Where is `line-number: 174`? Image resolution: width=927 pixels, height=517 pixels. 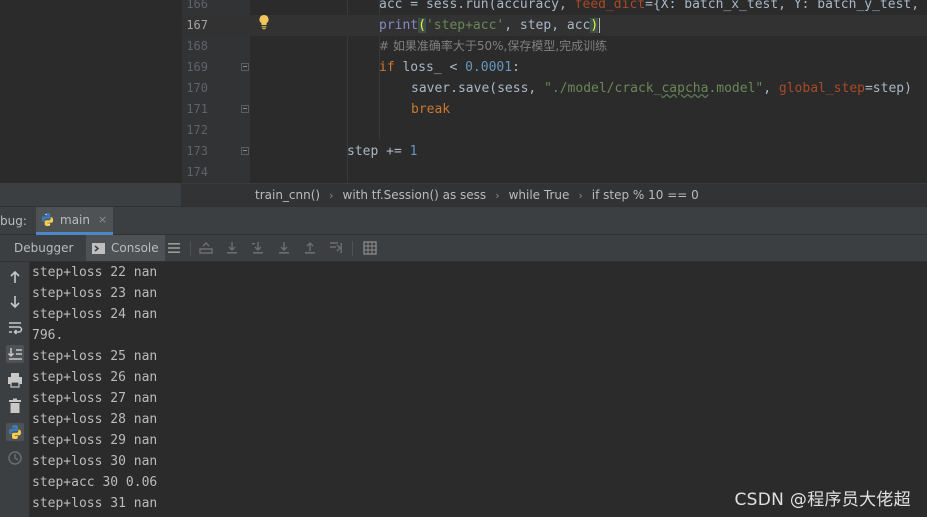 line-number: 174 is located at coordinates (197, 172).